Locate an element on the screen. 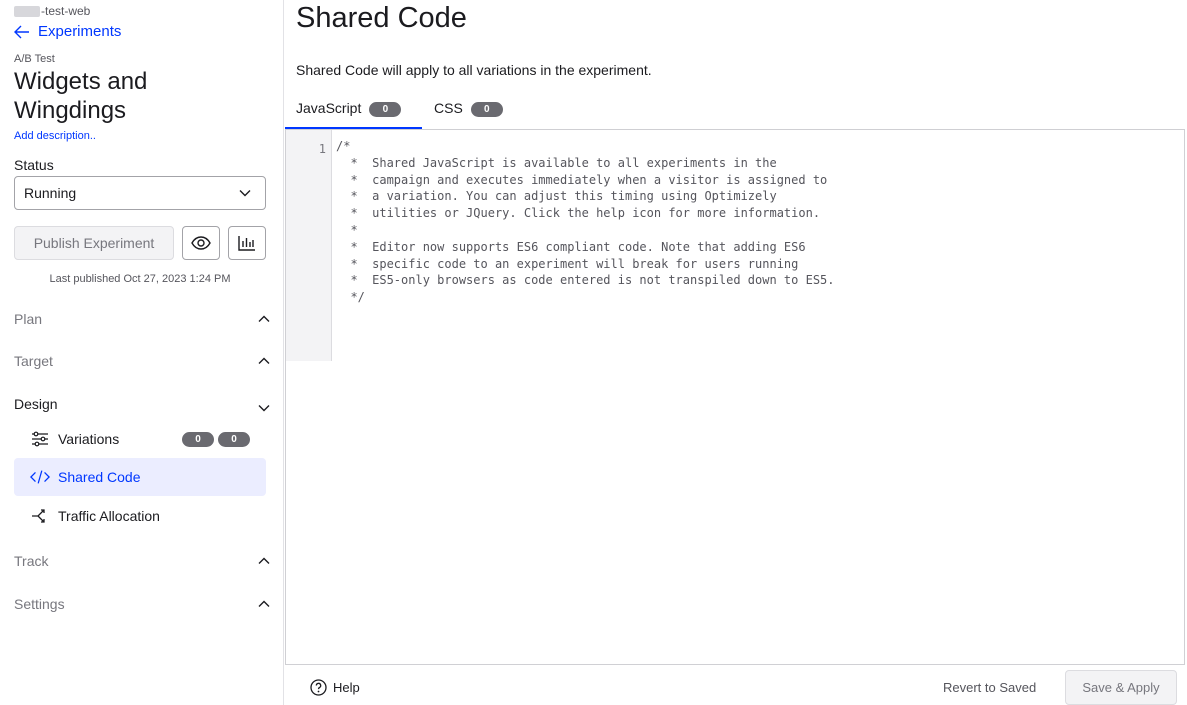 This screenshot has width=1187, height=705. help-button: Help is located at coordinates (335, 687).